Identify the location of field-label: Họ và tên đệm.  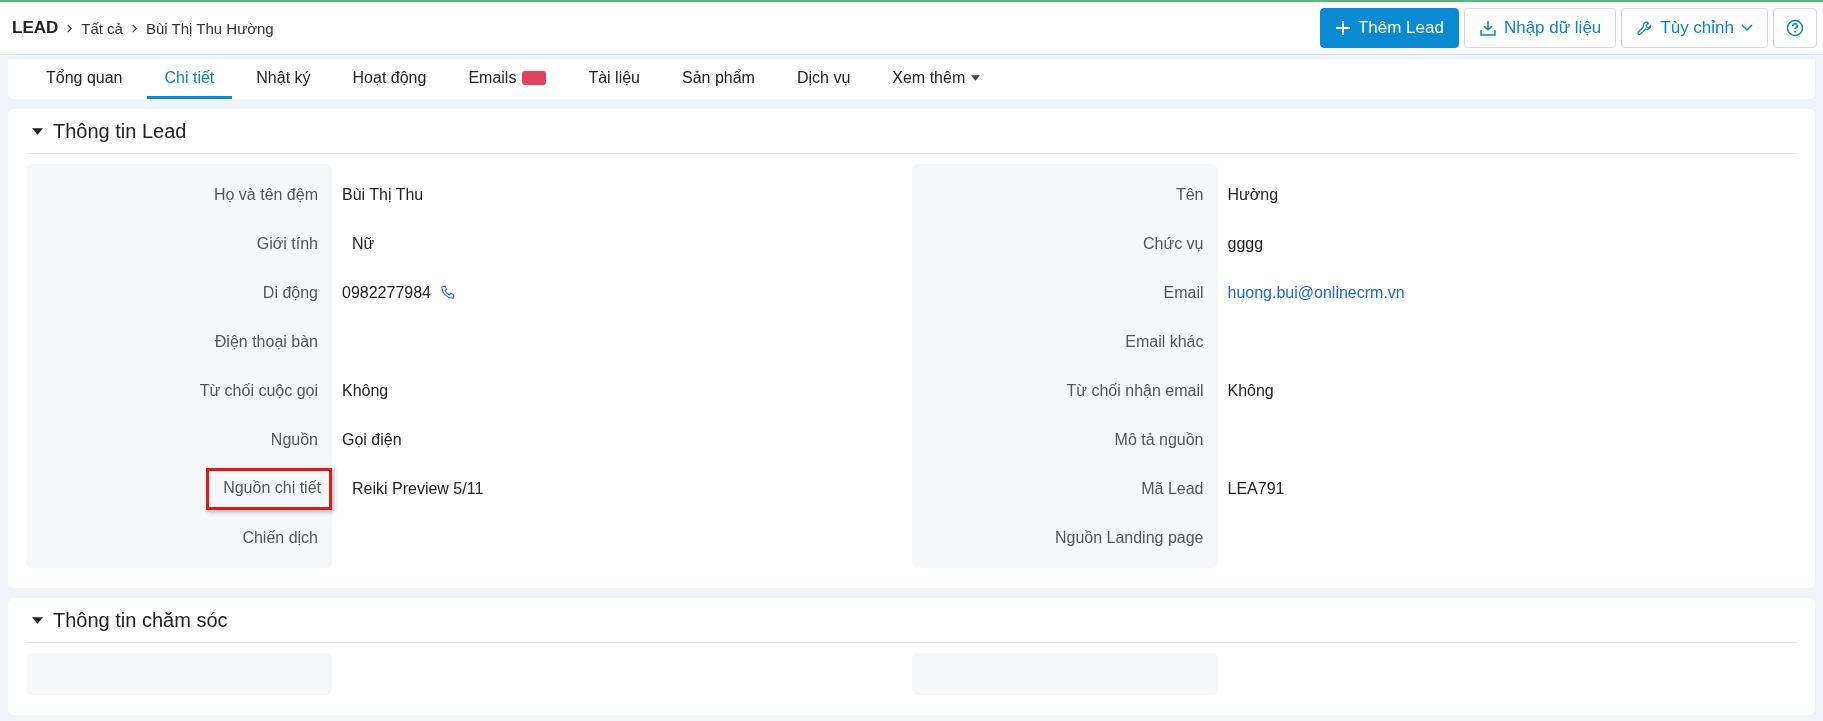
(265, 194).